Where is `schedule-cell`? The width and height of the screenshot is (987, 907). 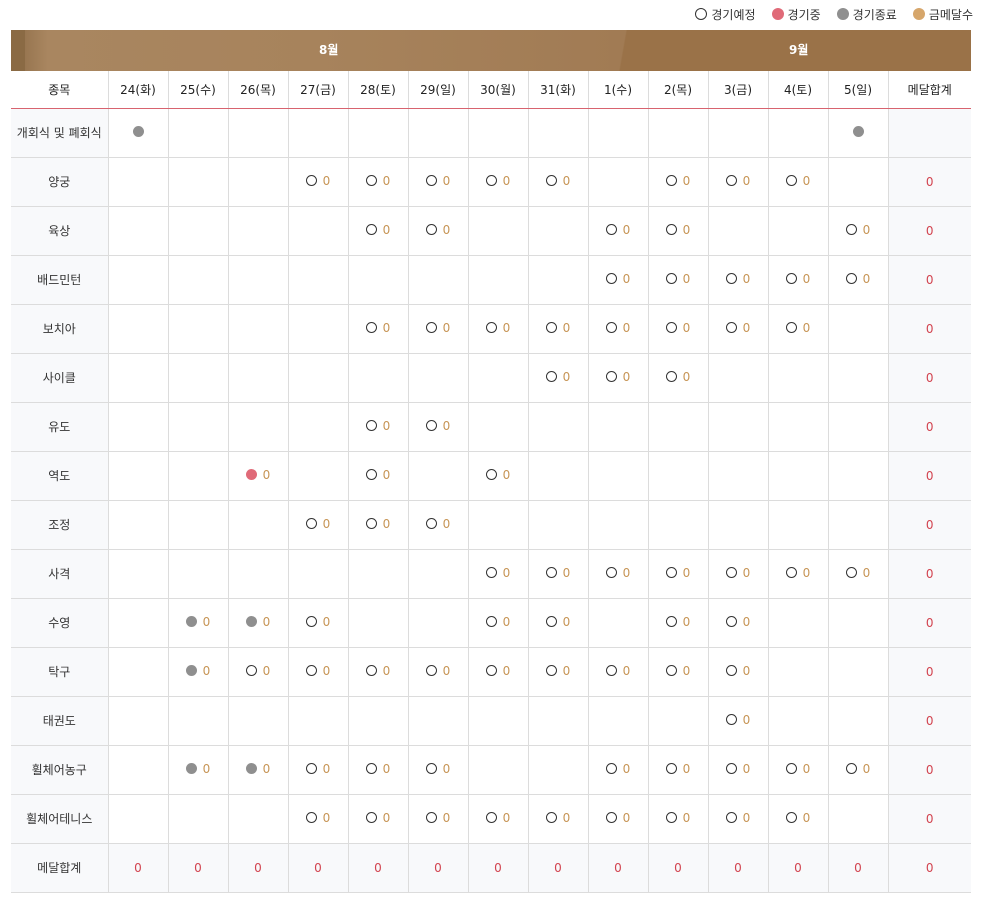
schedule-cell is located at coordinates (858, 133).